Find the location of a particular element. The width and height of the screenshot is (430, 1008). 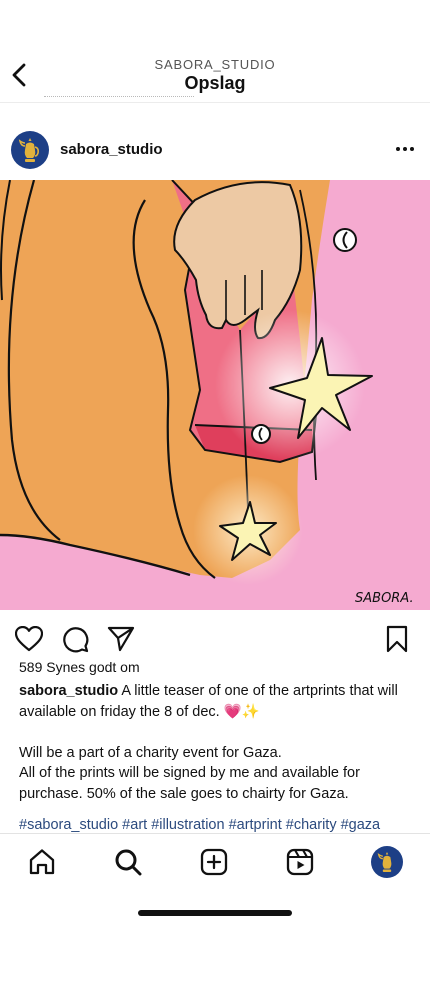

comment-icon is located at coordinates (76, 640).